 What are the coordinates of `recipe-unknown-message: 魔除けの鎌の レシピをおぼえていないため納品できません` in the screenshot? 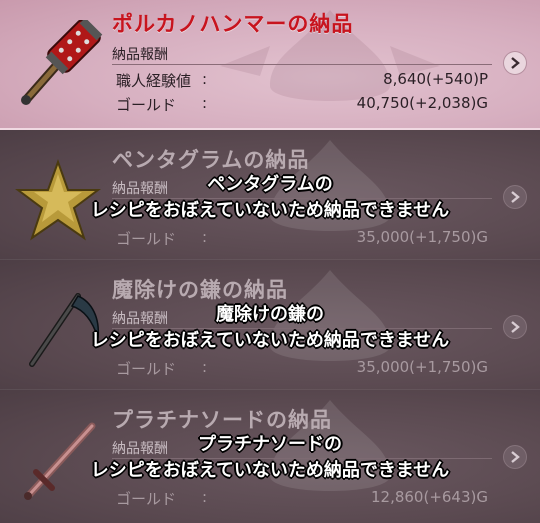 It's located at (270, 328).